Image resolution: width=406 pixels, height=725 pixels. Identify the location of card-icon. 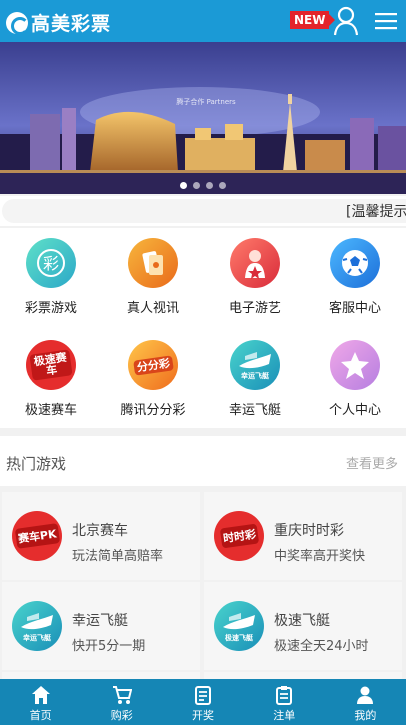
(153, 263).